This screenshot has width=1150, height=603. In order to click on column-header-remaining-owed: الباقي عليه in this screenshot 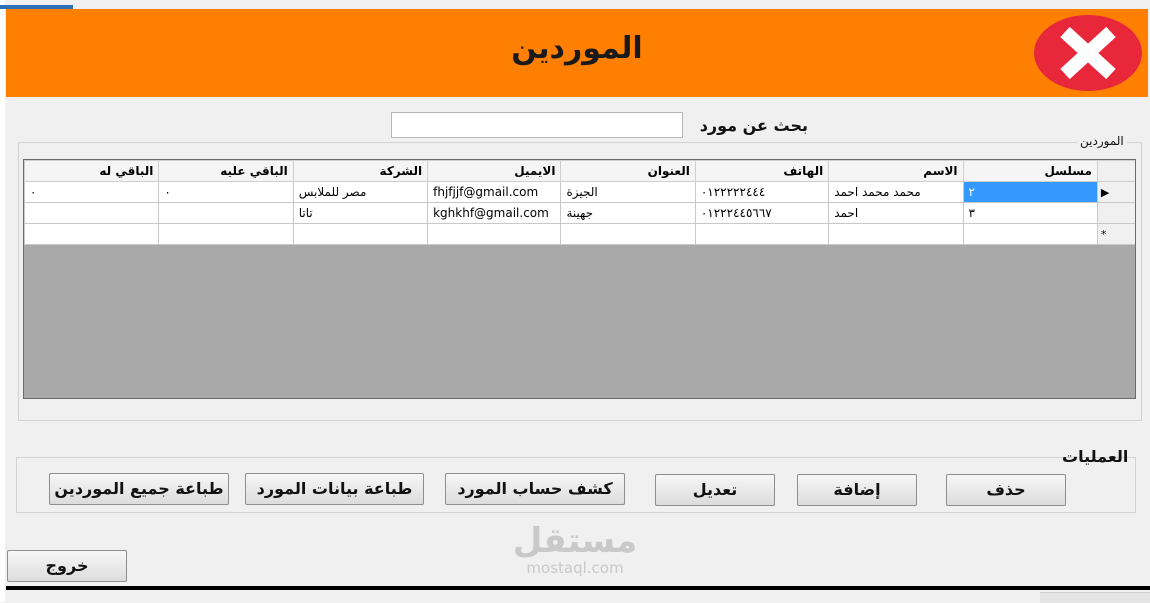, I will do `click(226, 171)`.